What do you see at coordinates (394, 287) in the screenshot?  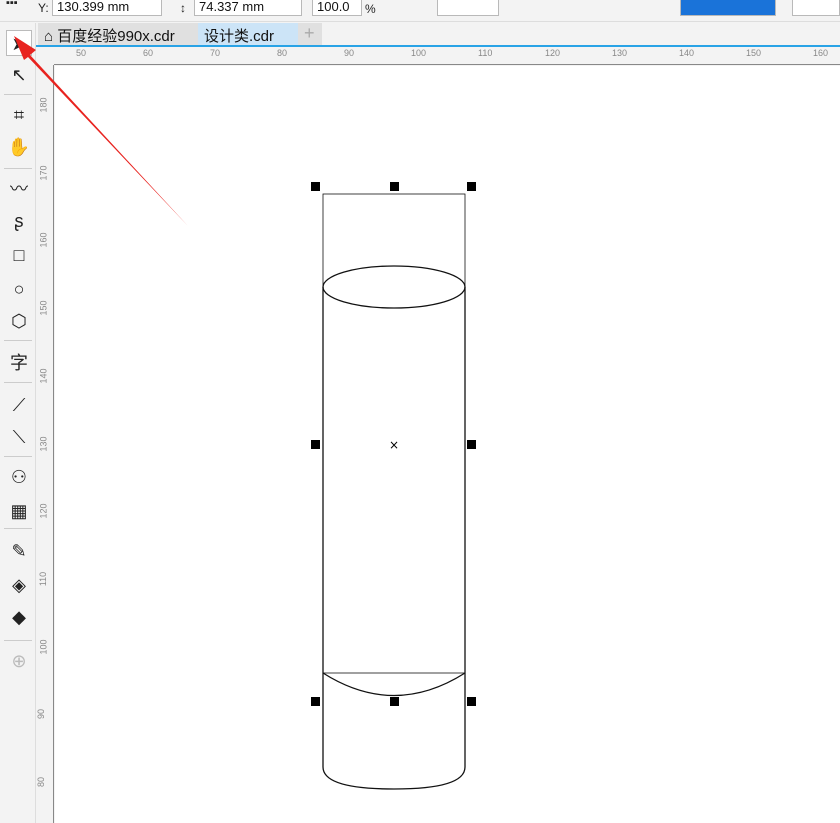 I see `cylinder-top-ellipse` at bounding box center [394, 287].